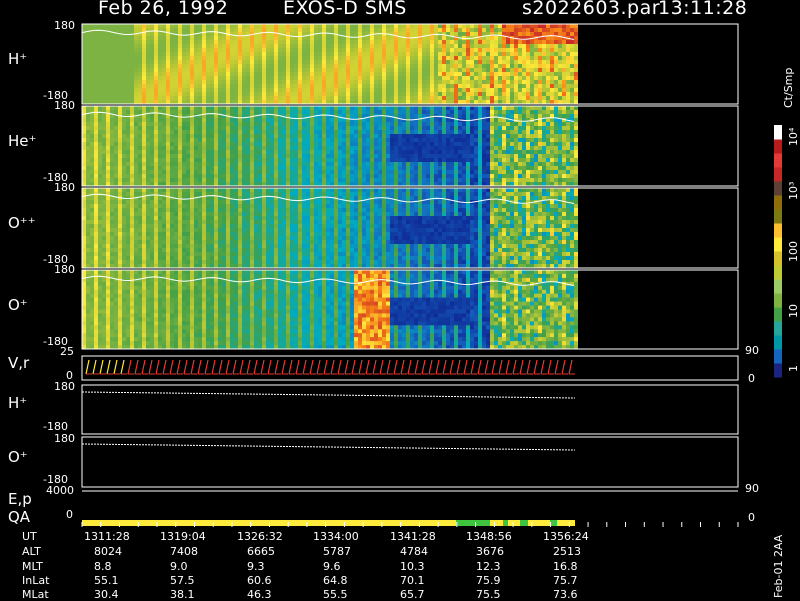  Describe the element at coordinates (345, 9) in the screenshot. I see `header-mission: EXOS-D SMS` at that location.